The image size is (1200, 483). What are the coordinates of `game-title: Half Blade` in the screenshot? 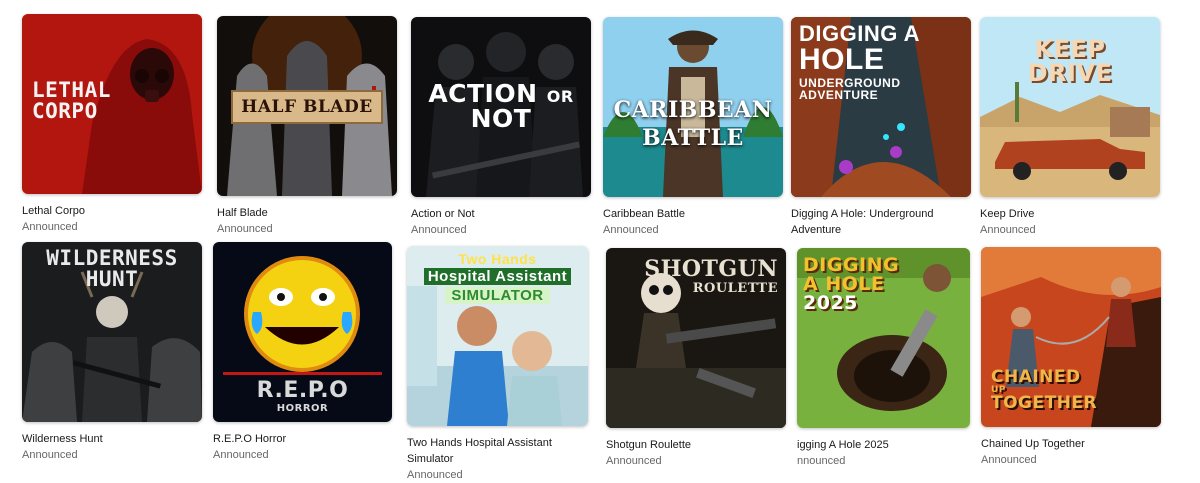 It's located at (307, 213).